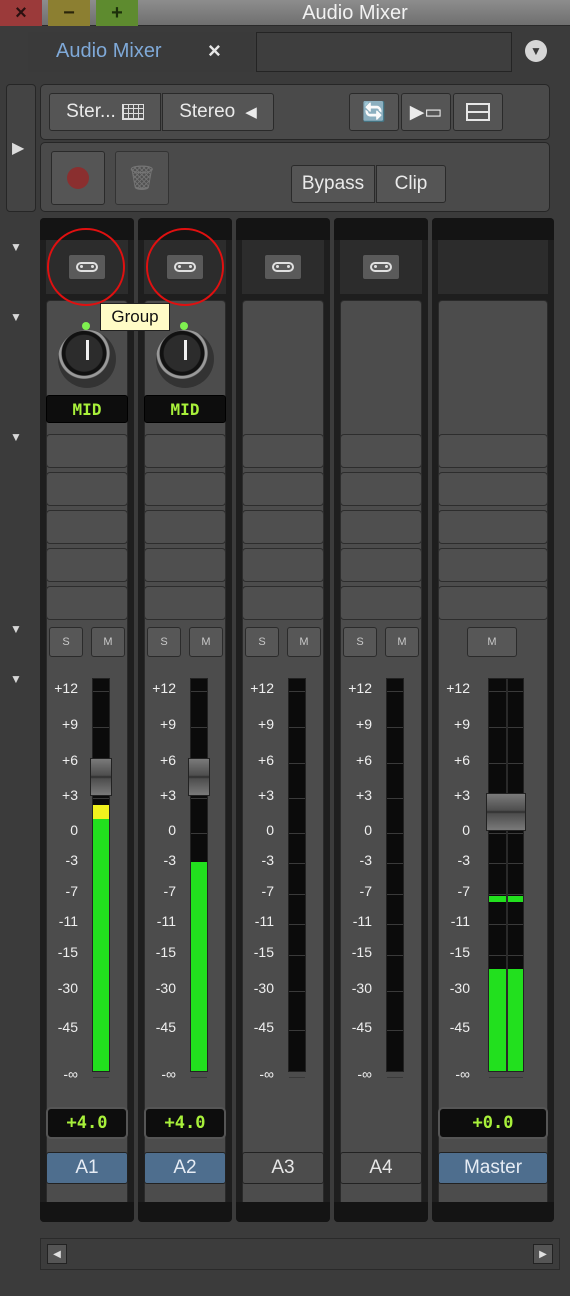 This screenshot has height=1296, width=570. I want to click on channel-name-button: A1, so click(87, 1168).